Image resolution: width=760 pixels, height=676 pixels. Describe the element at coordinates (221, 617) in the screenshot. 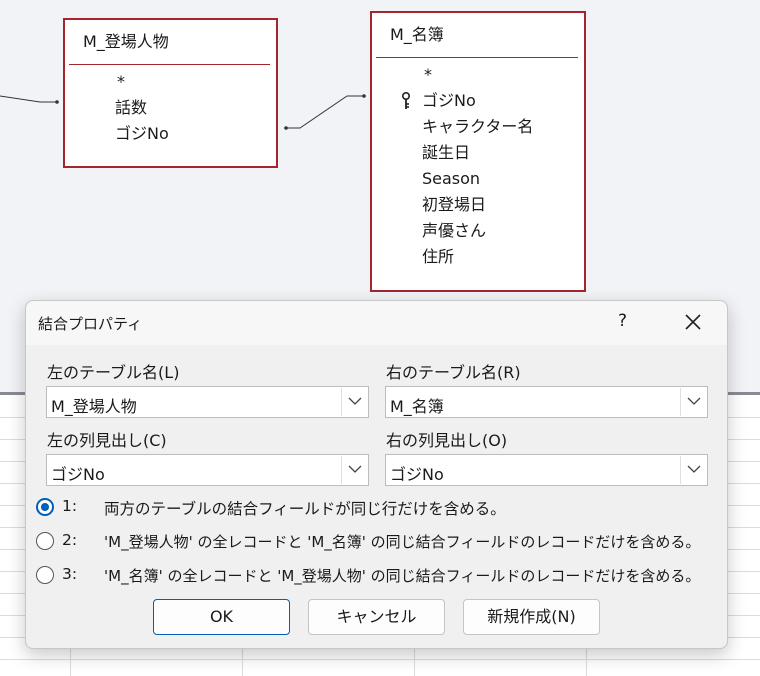

I see `ok-button: OK` at that location.